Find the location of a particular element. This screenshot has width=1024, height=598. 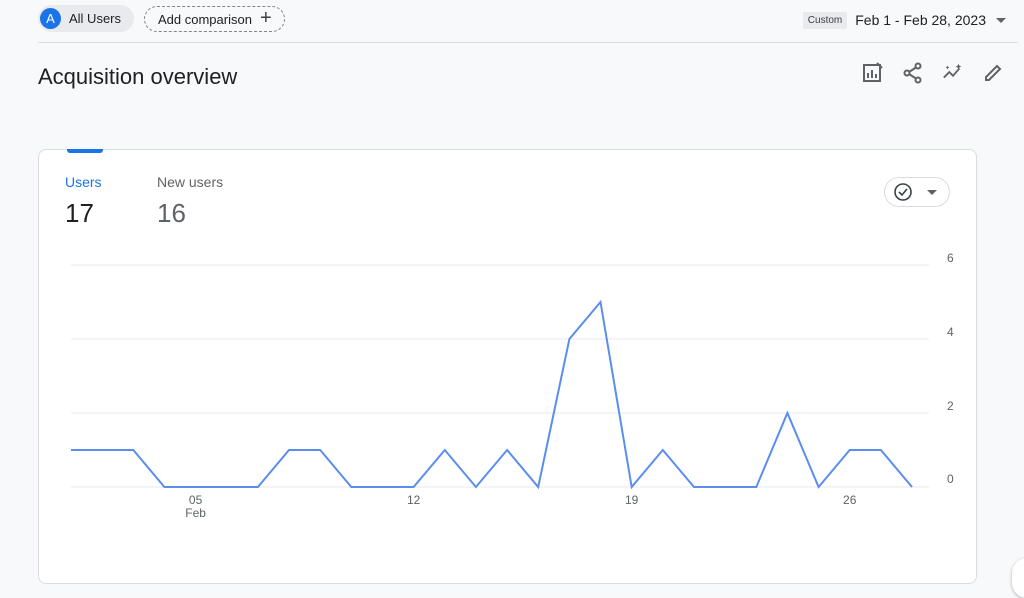

x-tick-label: 26 is located at coordinates (850, 500).